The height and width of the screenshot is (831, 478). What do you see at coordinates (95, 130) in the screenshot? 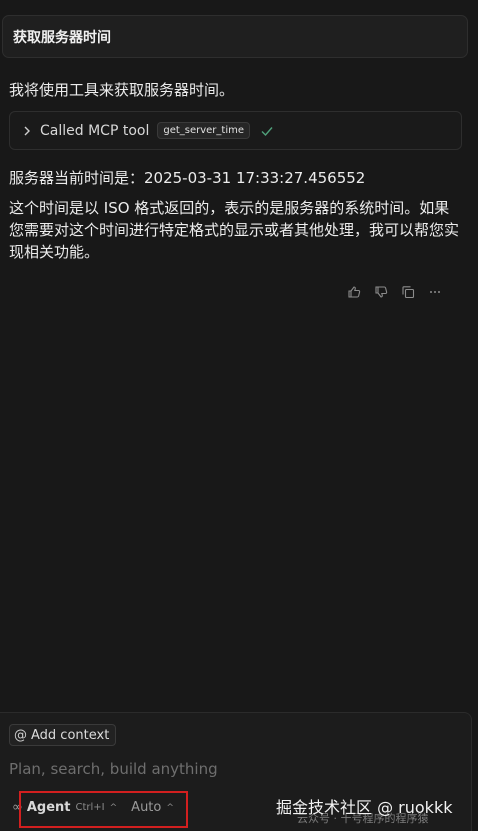
I see `tool-call-label: Called MCP tool` at bounding box center [95, 130].